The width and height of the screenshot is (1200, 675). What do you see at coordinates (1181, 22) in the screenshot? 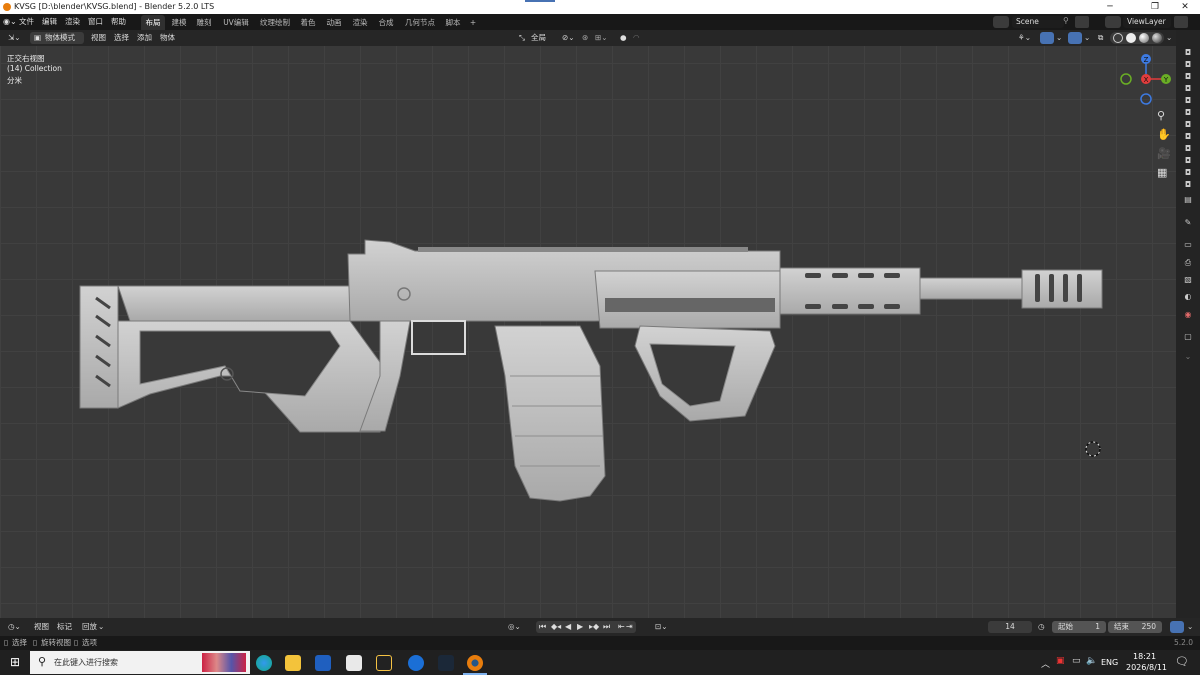
I see `new-view-layer-icon` at bounding box center [1181, 22].